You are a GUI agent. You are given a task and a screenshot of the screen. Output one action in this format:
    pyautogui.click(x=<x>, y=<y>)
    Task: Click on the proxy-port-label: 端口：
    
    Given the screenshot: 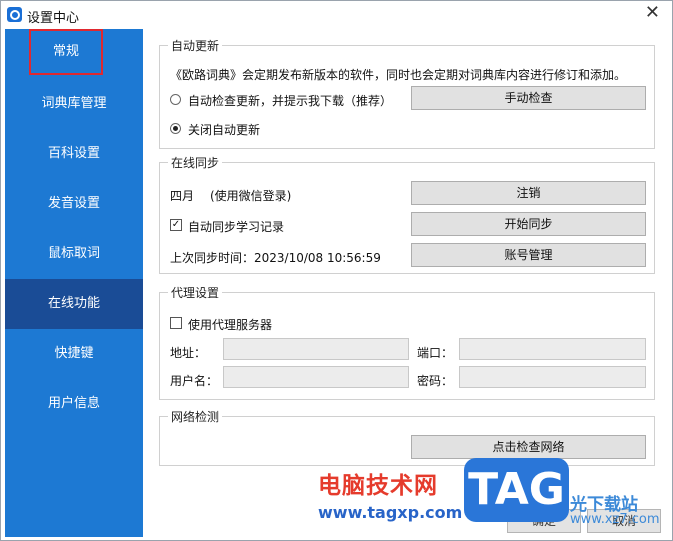 What is the action you would take?
    pyautogui.click(x=435, y=353)
    